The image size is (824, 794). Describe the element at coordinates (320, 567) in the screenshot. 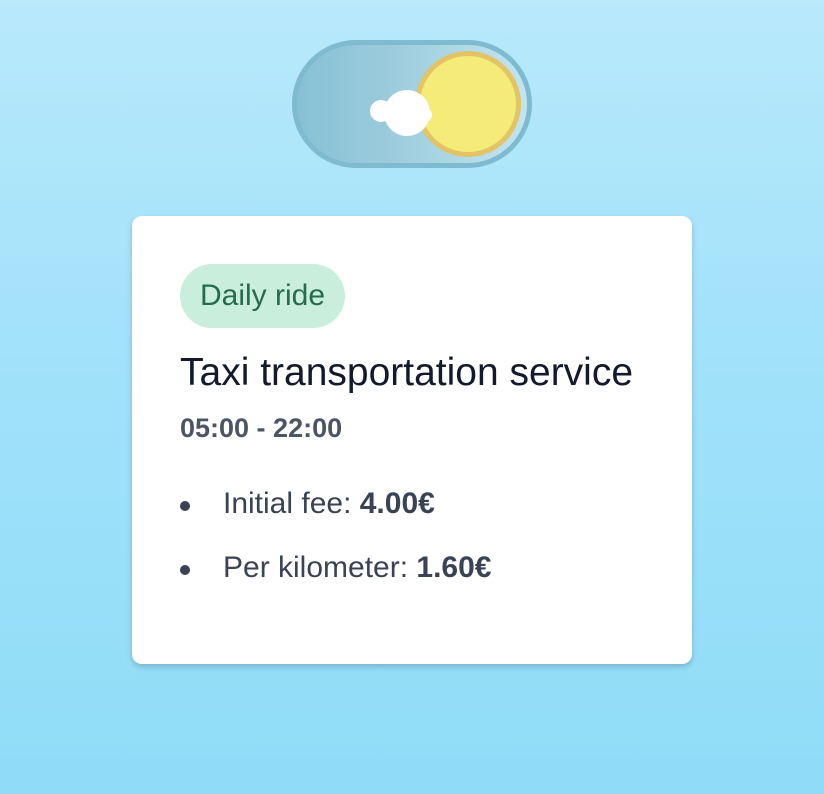

I see `fee-label: Per kilometer:` at that location.